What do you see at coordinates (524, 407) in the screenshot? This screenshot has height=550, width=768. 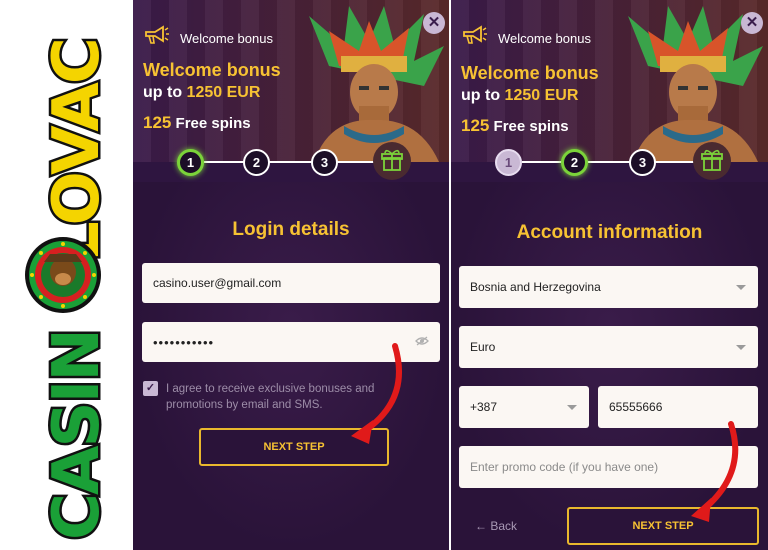 I see `phone-code-select: +387` at bounding box center [524, 407].